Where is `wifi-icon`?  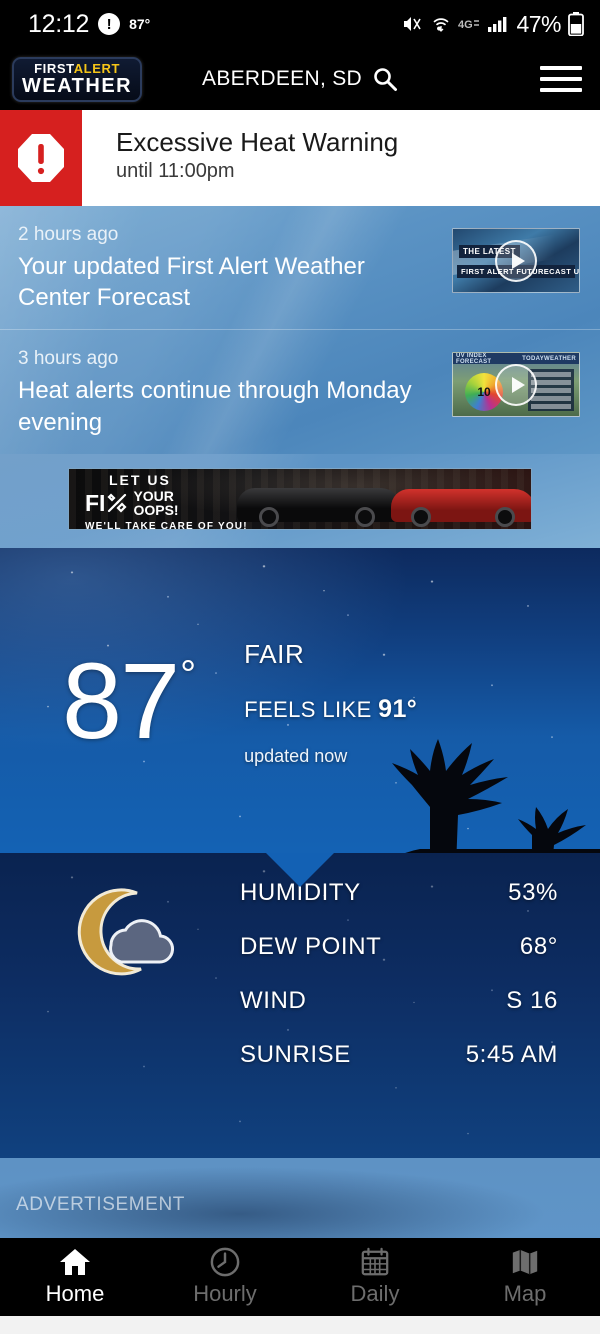
wifi-icon is located at coordinates (441, 24).